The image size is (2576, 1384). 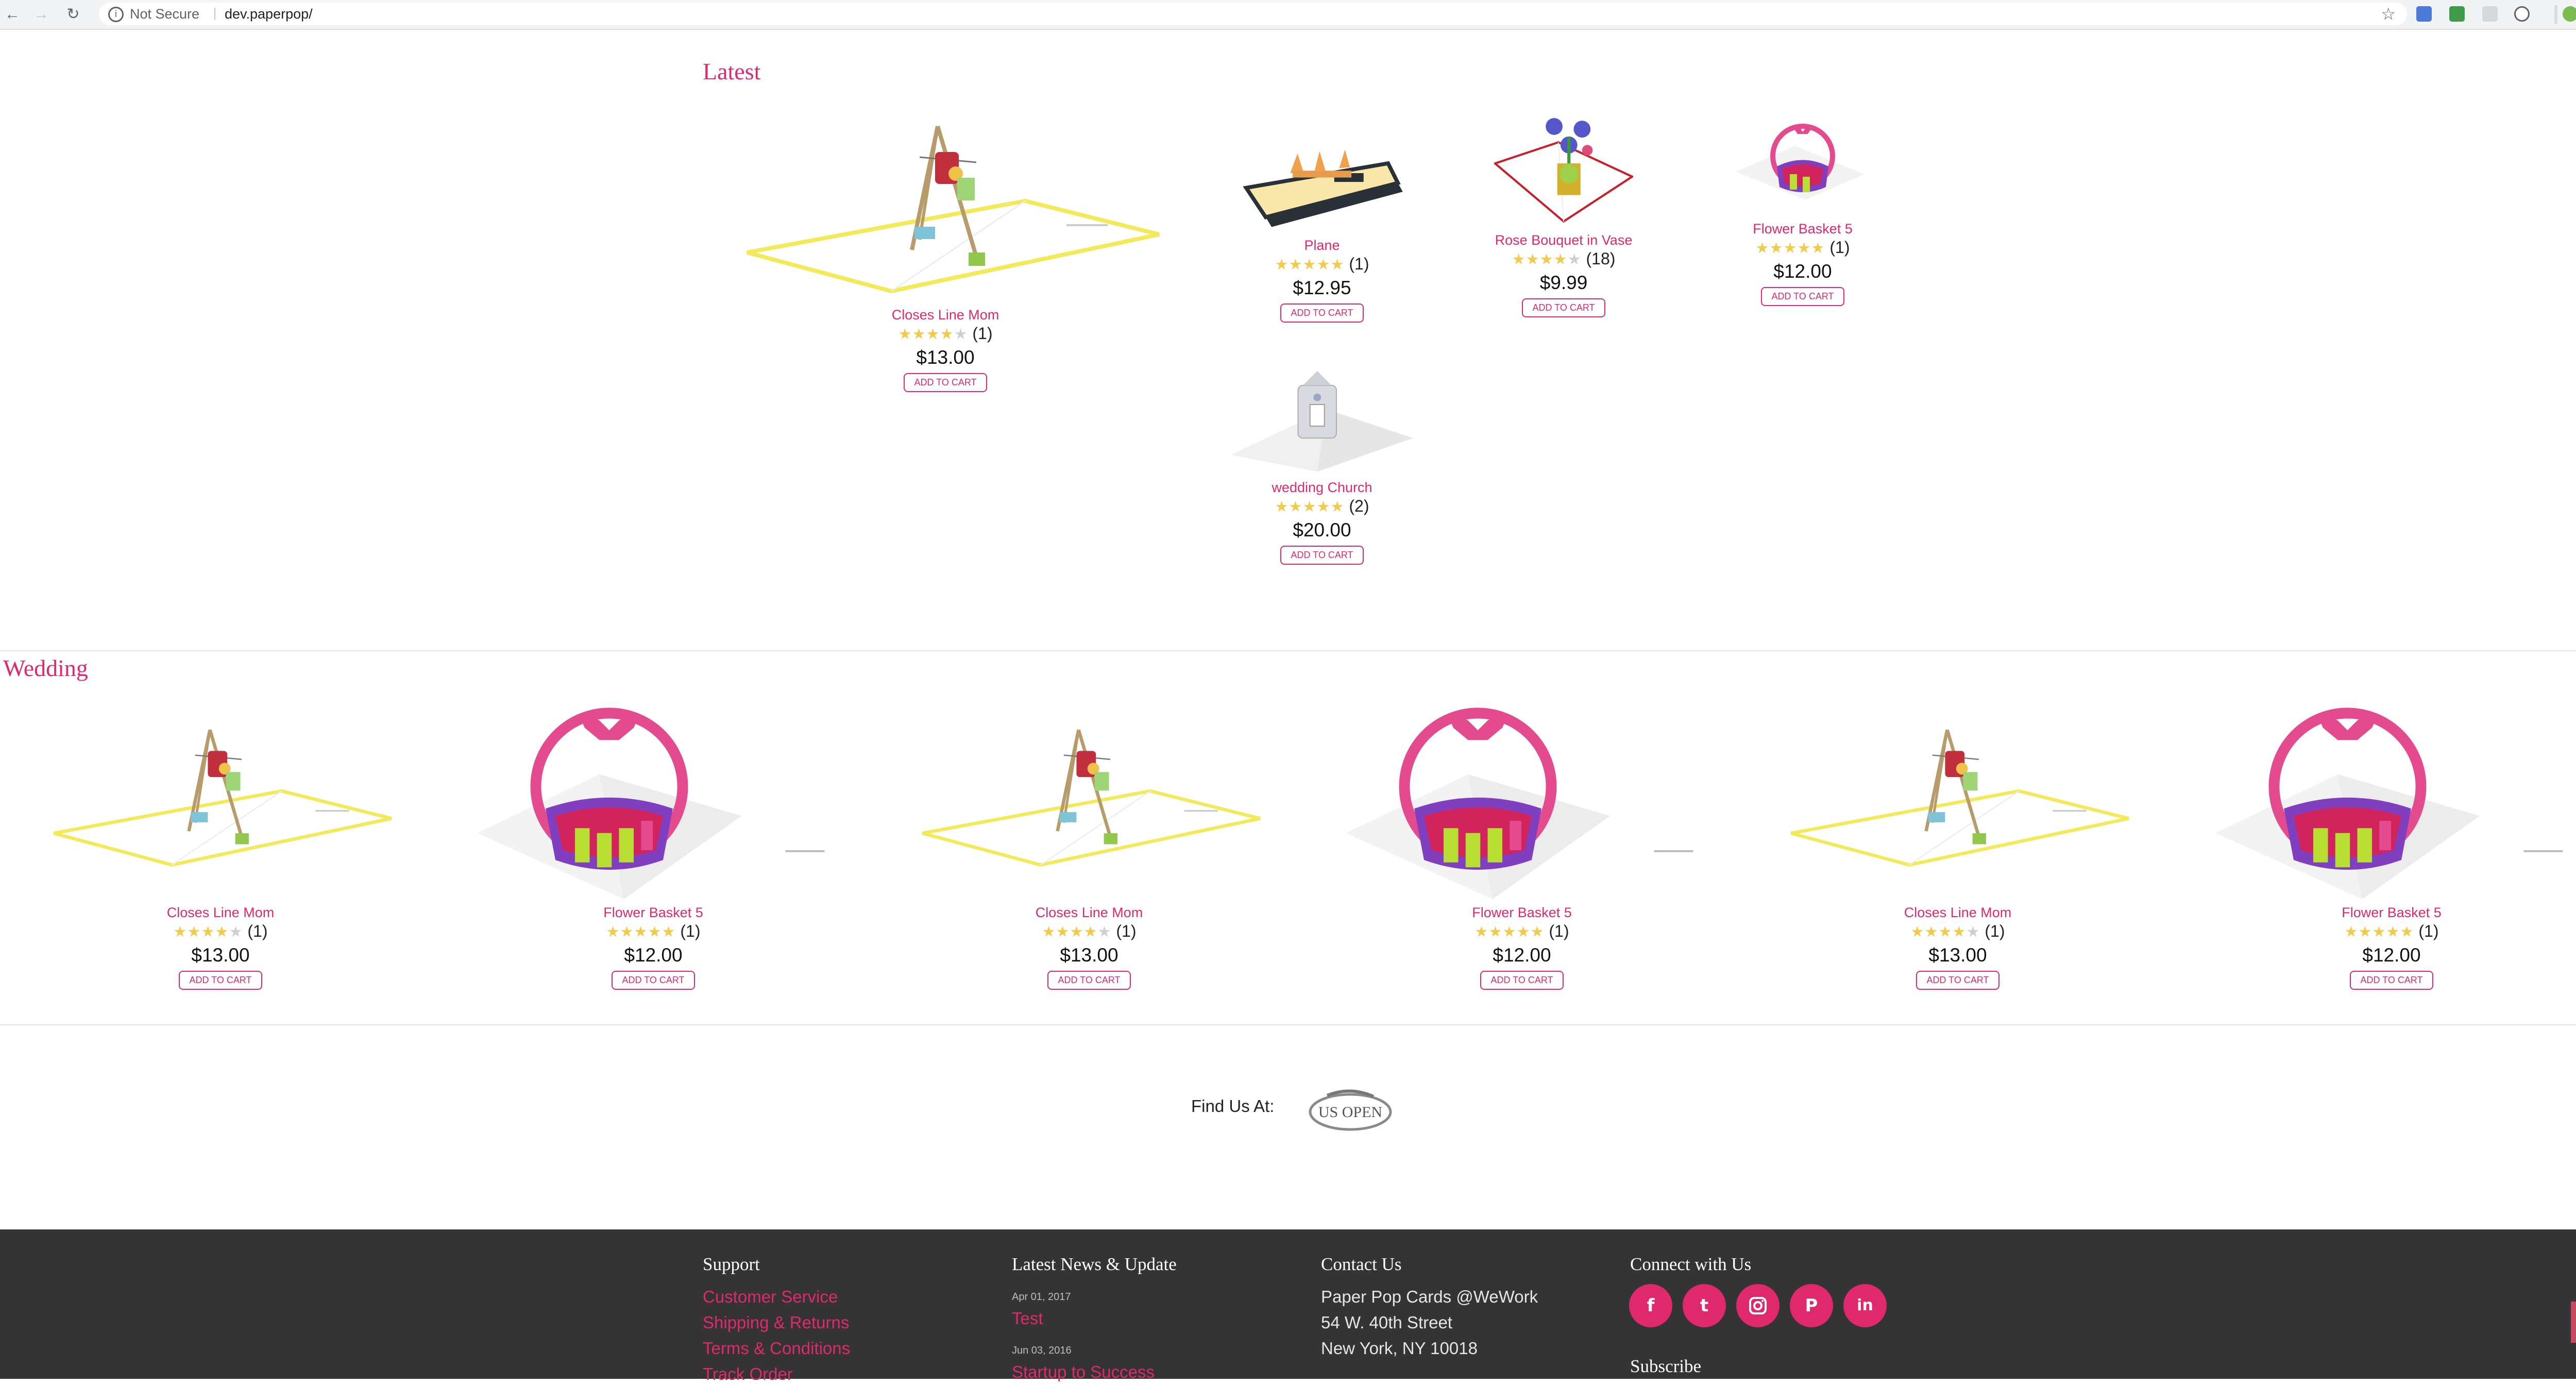 I want to click on section-divider, so click(x=1288, y=1024).